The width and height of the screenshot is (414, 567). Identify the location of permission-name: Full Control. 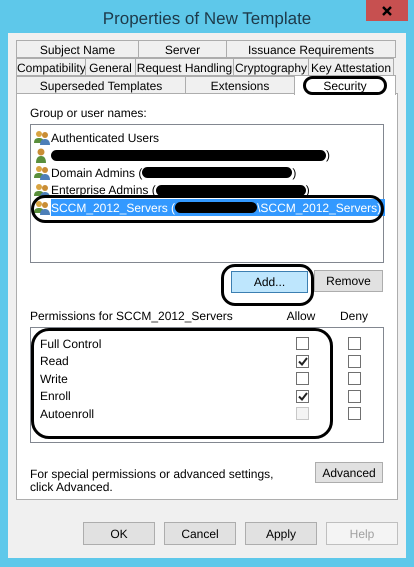
(70, 344).